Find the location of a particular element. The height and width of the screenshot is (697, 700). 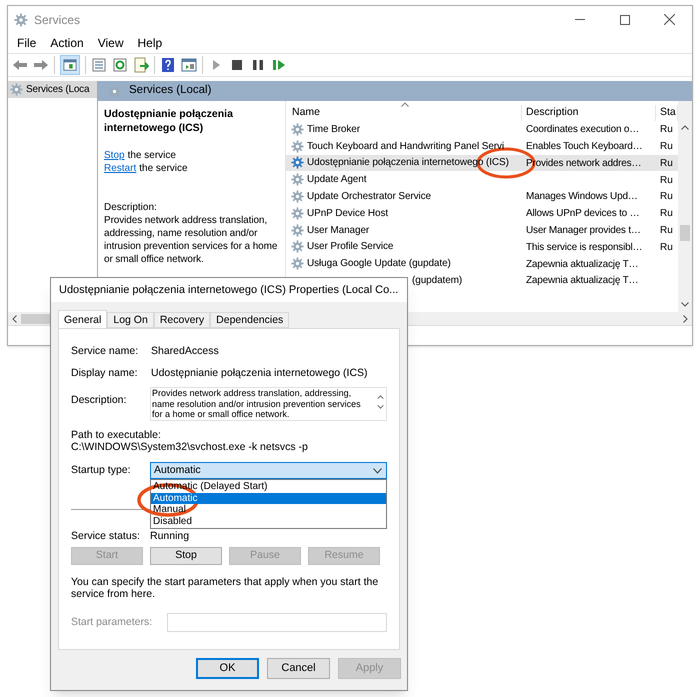

service-name: Time Broker is located at coordinates (333, 129).